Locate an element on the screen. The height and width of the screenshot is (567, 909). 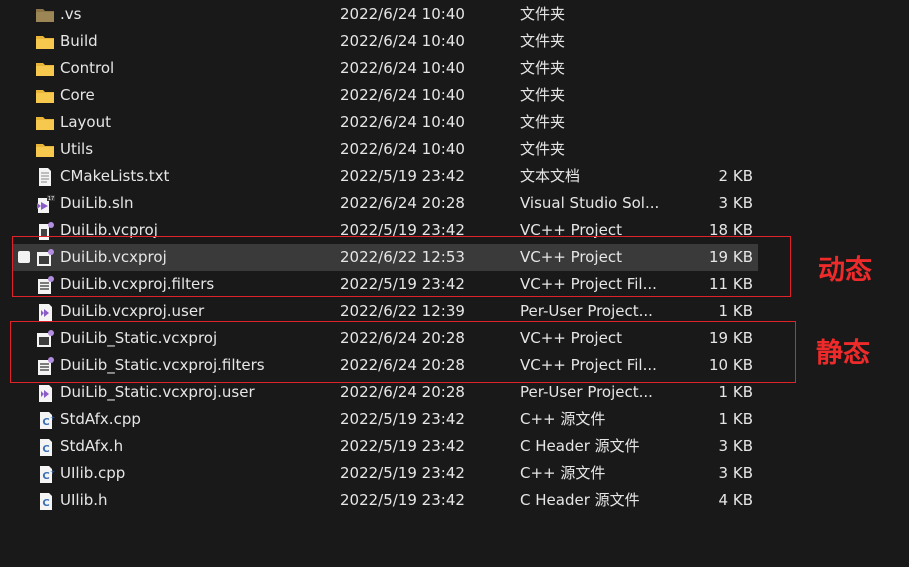
file-name: UIlib.cpp is located at coordinates (93, 473).